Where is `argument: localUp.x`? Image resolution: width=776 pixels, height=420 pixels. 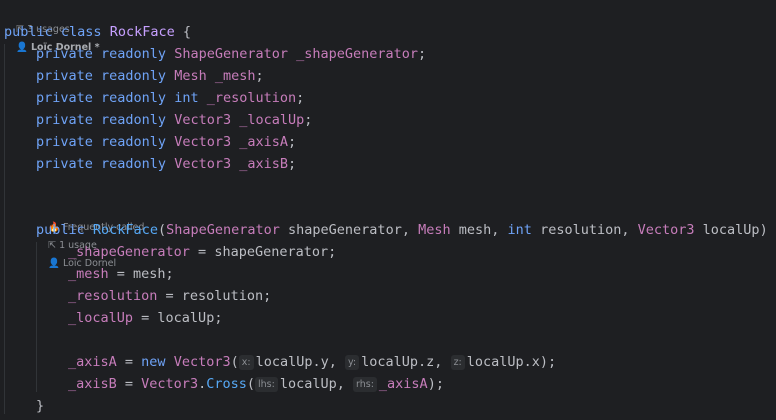 argument: localUp.x is located at coordinates (503, 362).